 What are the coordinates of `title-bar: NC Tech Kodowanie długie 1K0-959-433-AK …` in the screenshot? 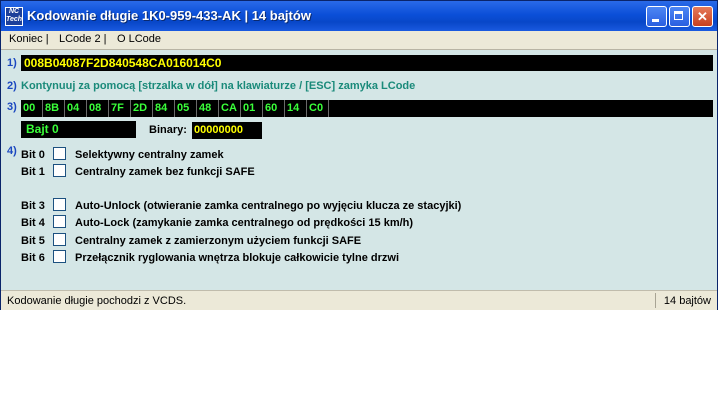 It's located at (359, 16).